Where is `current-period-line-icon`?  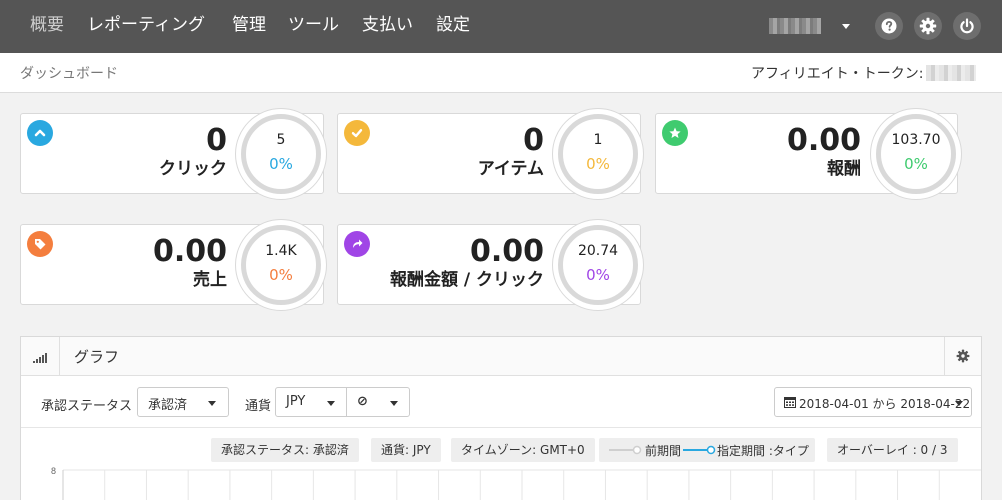
current-period-line-icon is located at coordinates (699, 450).